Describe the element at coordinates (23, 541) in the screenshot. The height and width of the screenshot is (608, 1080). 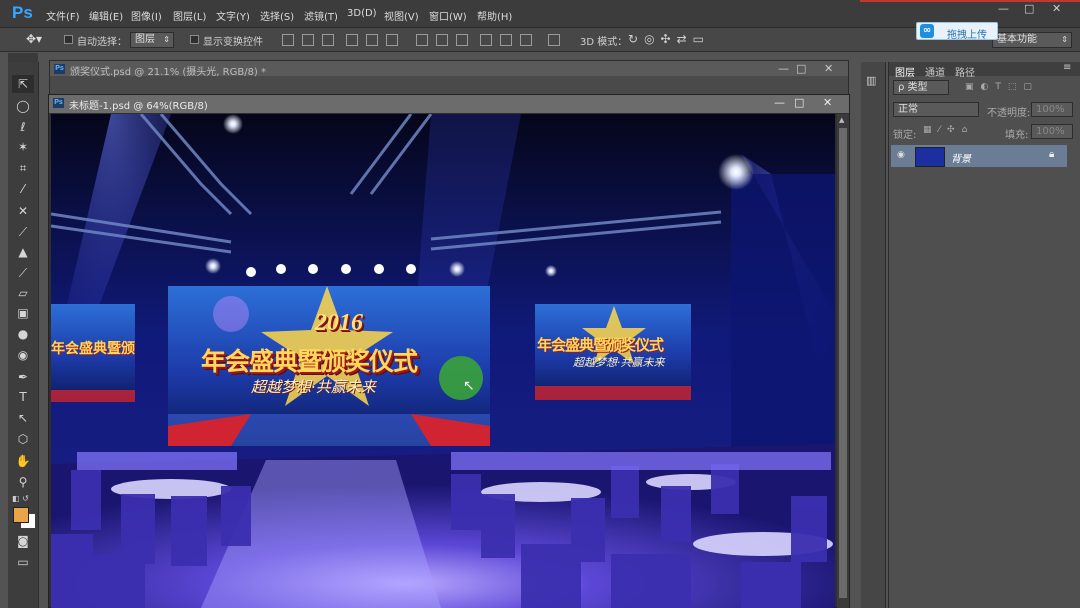
I see `quick-mask-icon: ◙` at that location.